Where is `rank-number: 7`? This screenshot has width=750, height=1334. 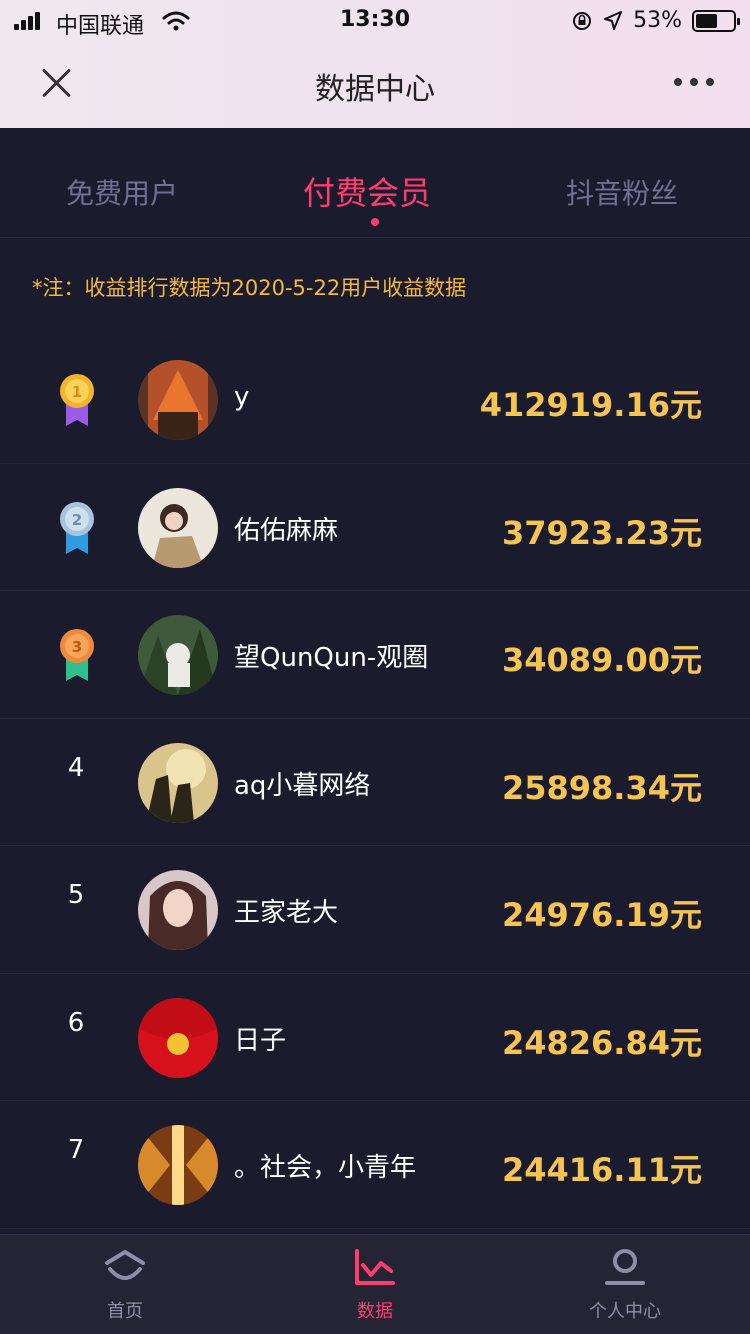 rank-number: 7 is located at coordinates (76, 1150).